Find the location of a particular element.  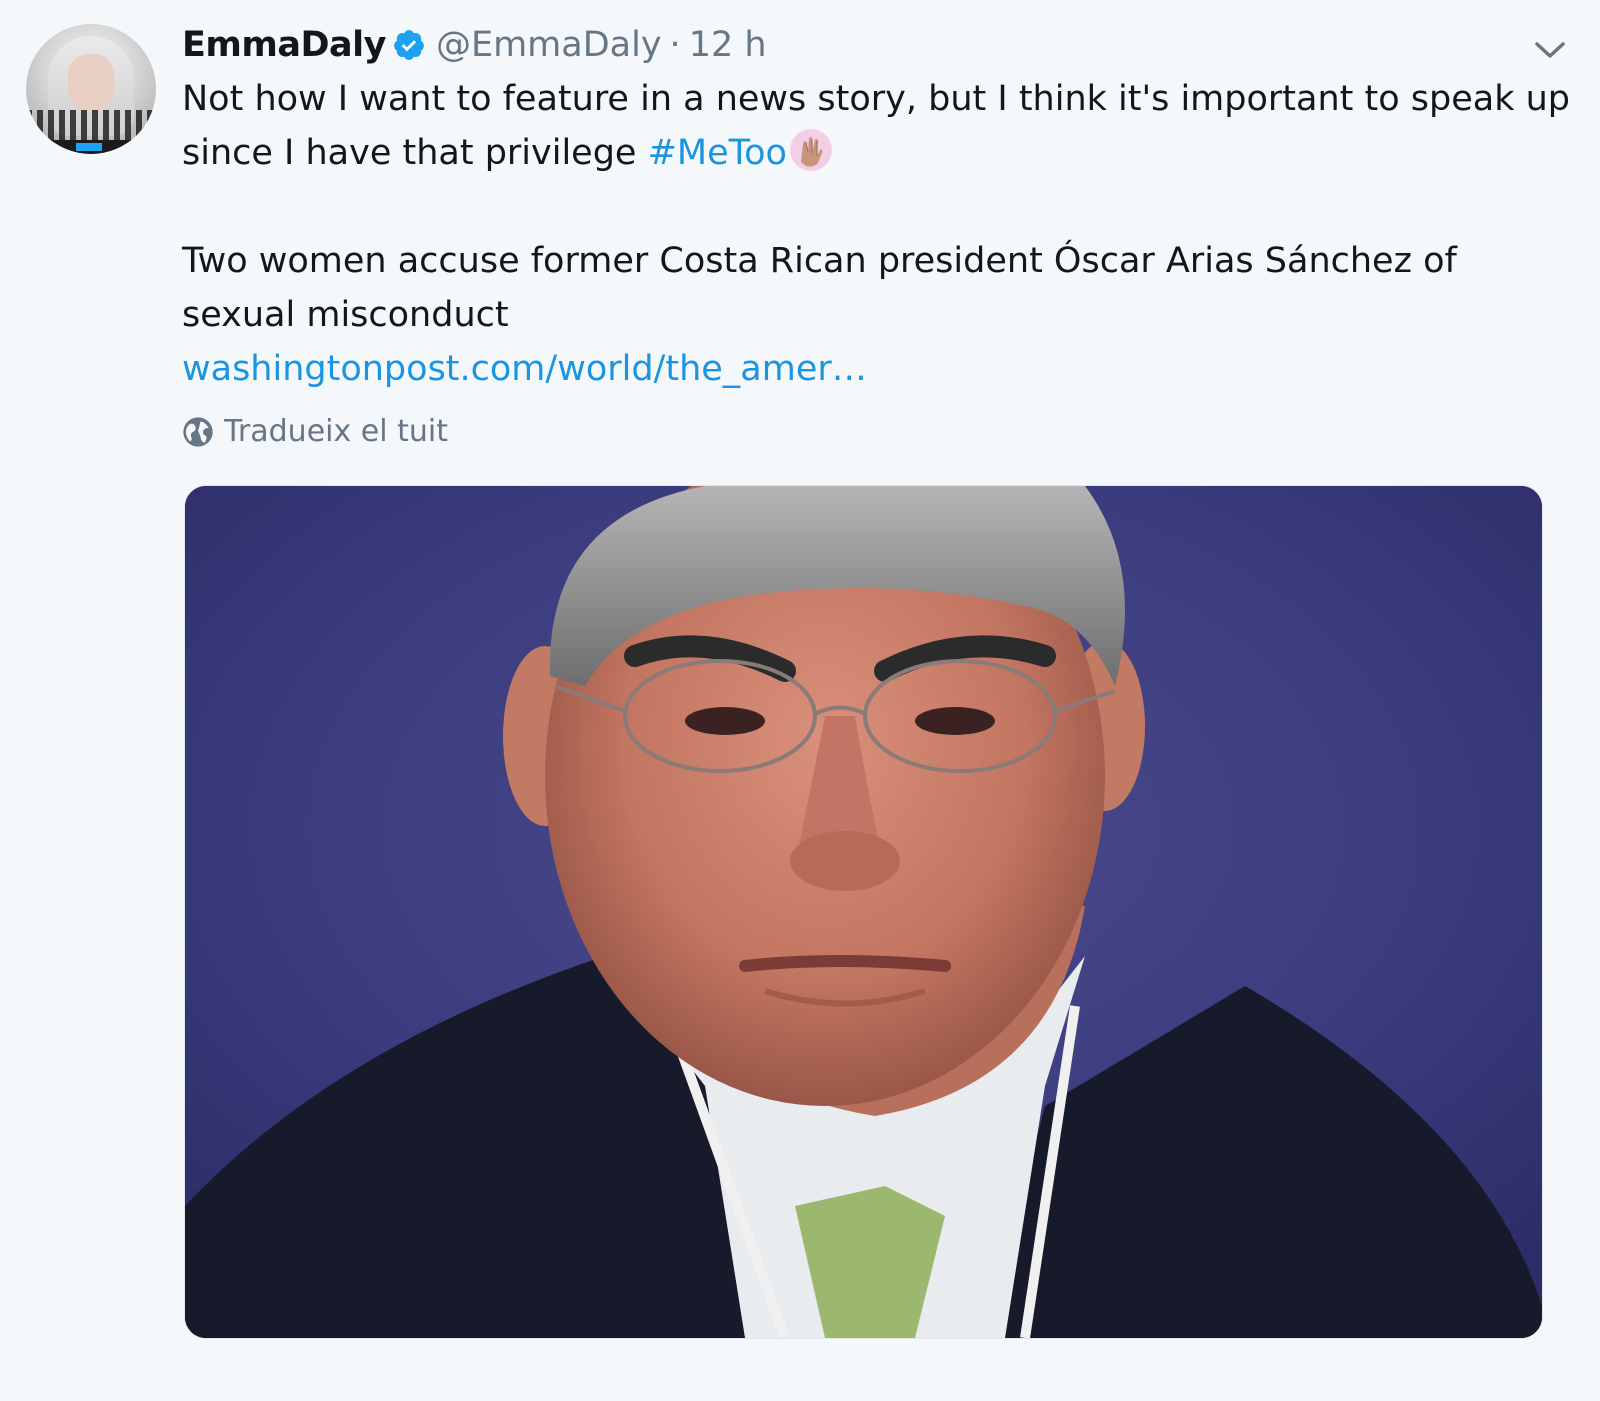

display-name: EmmaDaly is located at coordinates (284, 45).